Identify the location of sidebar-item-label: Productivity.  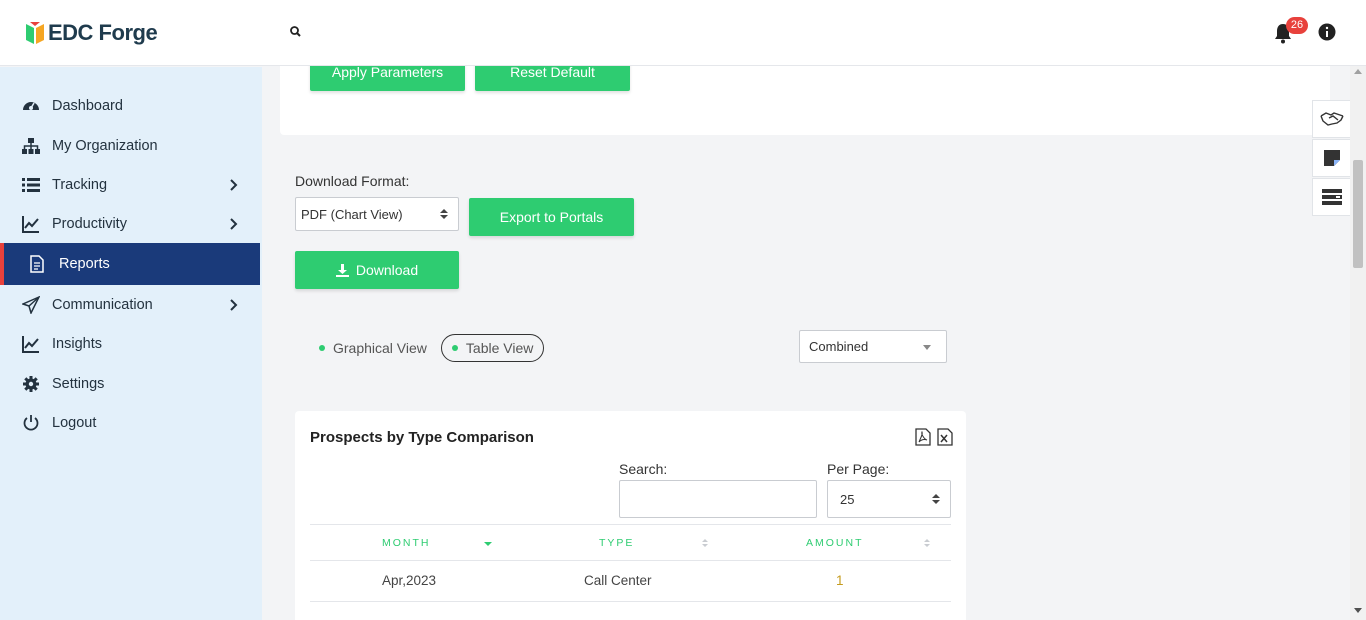
(89, 224).